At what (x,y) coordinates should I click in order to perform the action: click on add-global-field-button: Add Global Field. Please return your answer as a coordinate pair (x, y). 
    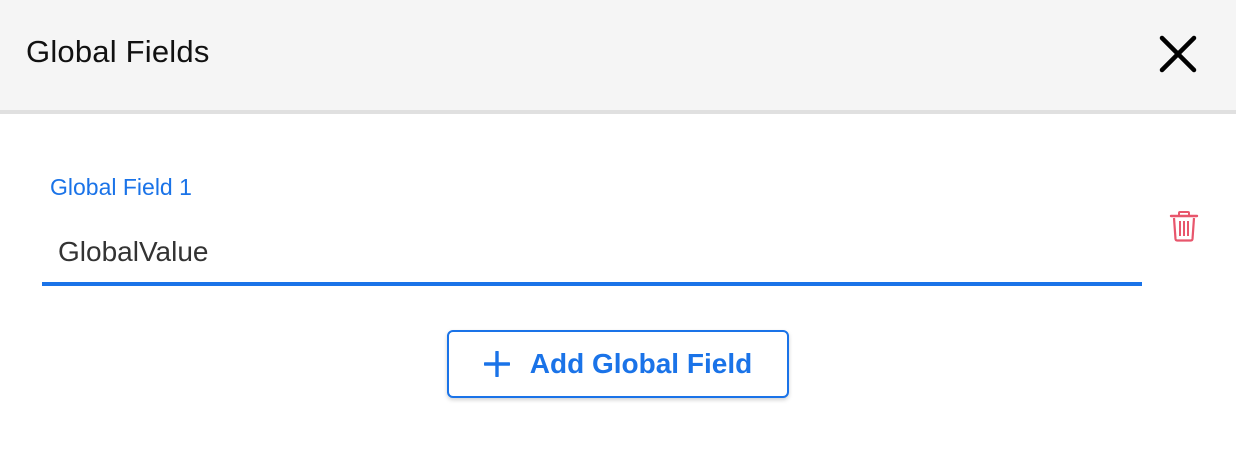
    Looking at the image, I should click on (618, 364).